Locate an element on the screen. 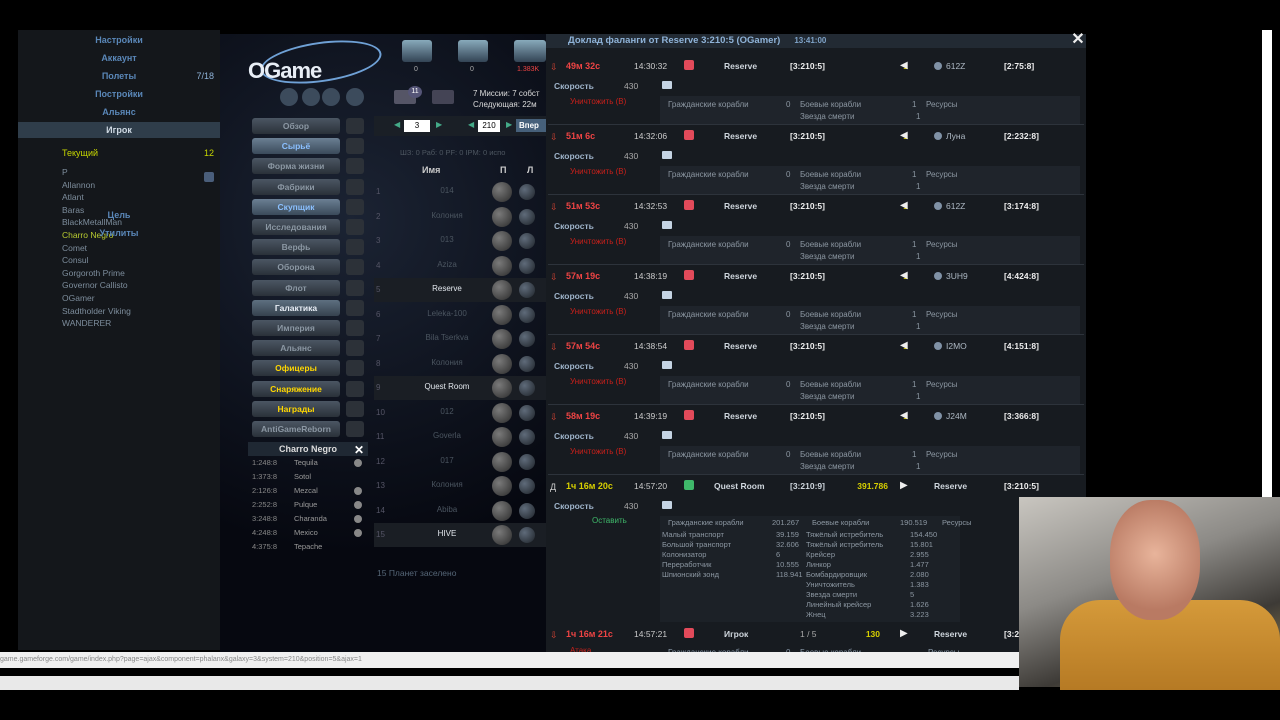  planet-name: Abiba is located at coordinates (447, 509).